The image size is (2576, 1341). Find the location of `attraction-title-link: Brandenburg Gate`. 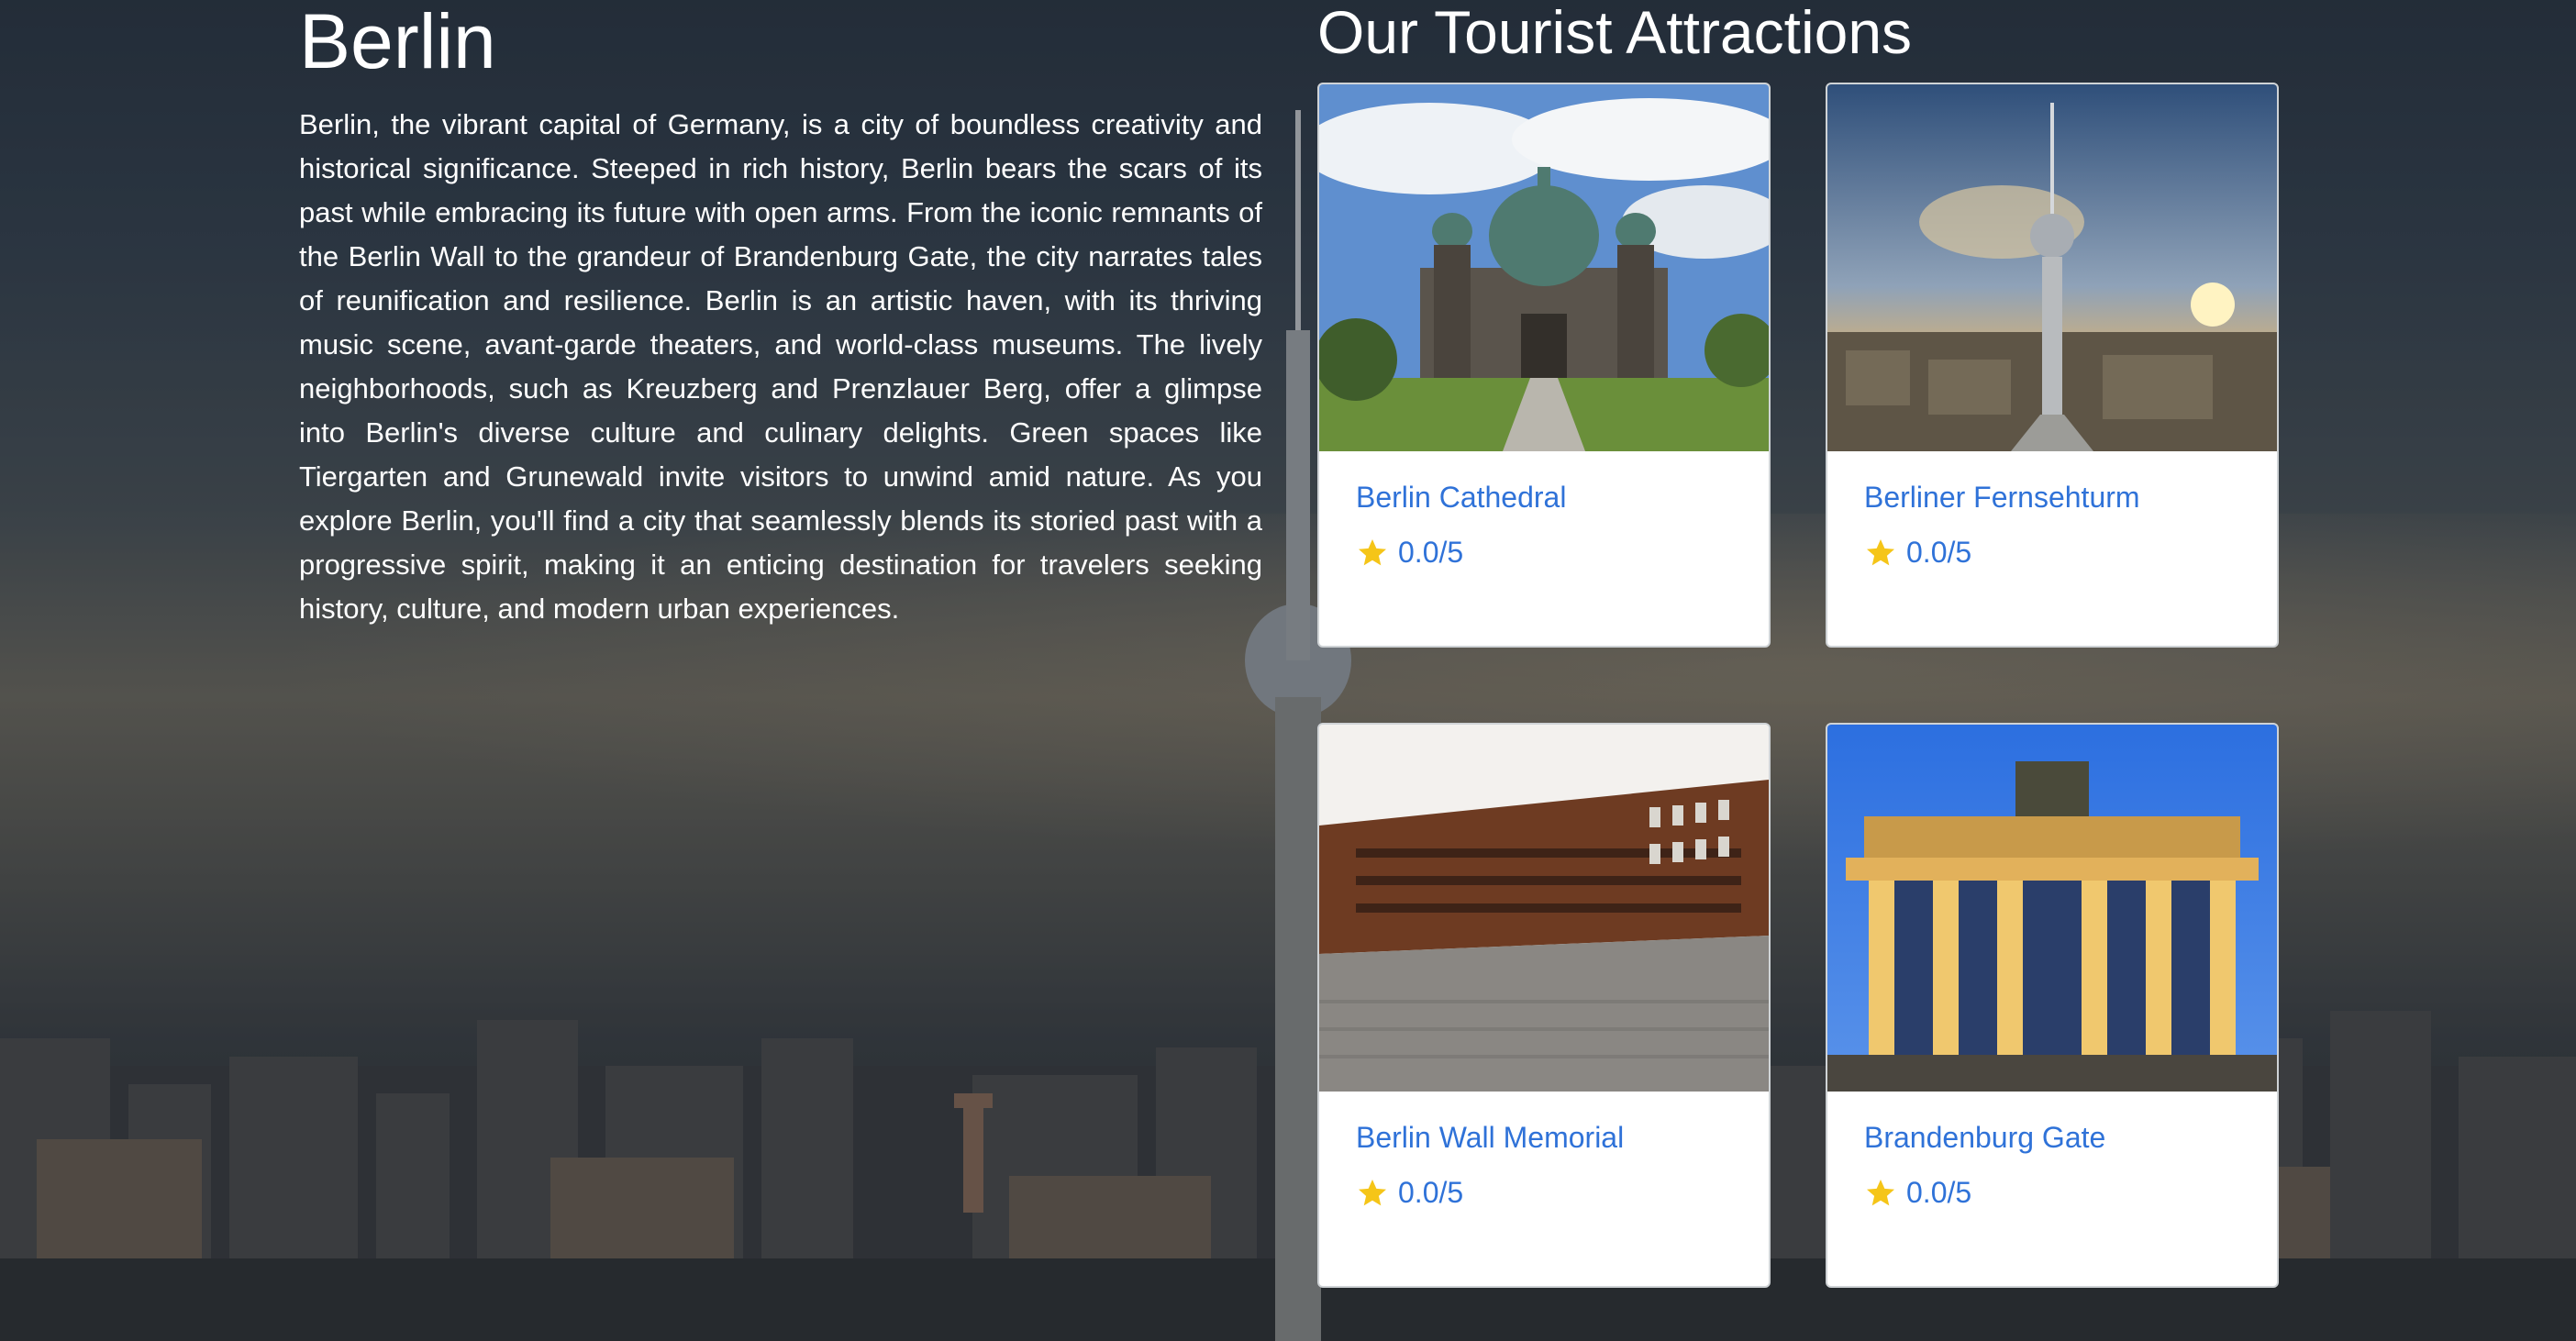

attraction-title-link: Brandenburg Gate is located at coordinates (1984, 1138).